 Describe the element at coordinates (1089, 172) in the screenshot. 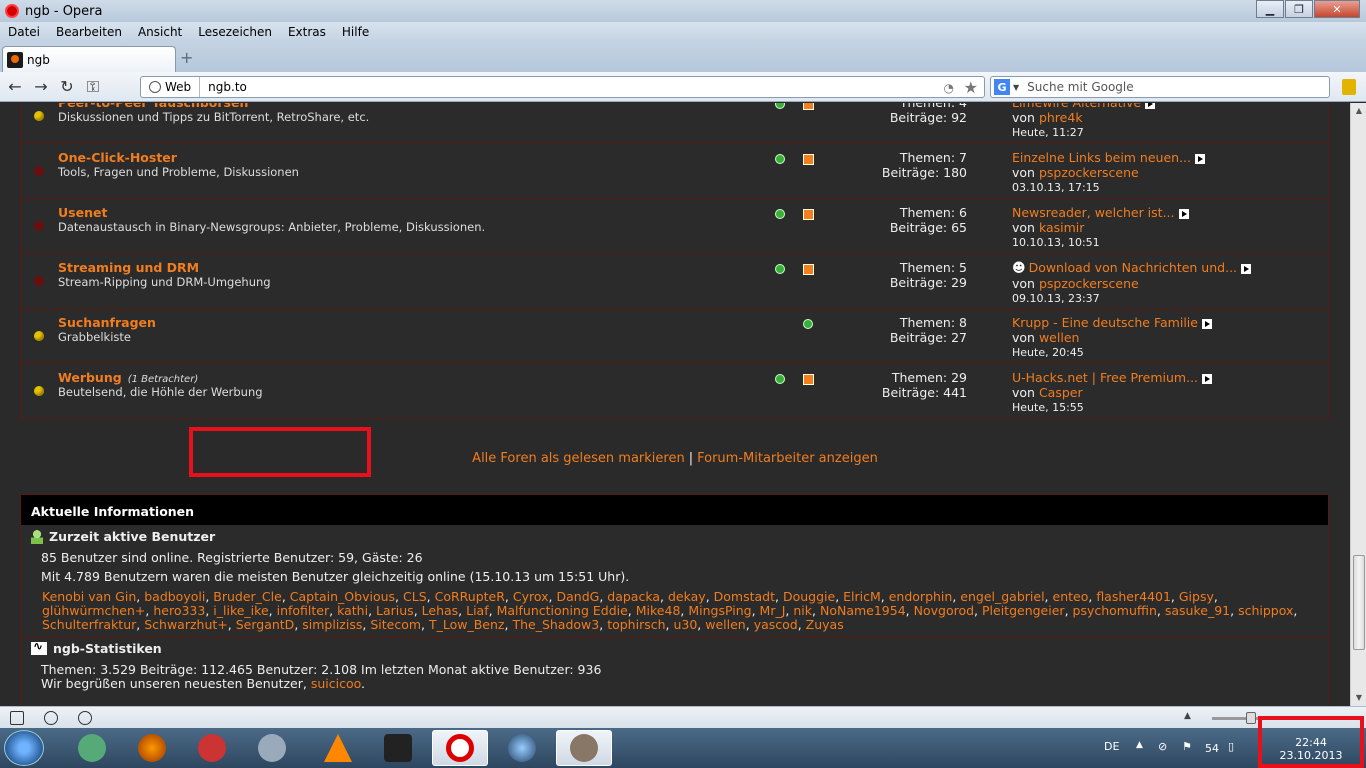

I see `last-post-user-link: pspzockerscene` at that location.